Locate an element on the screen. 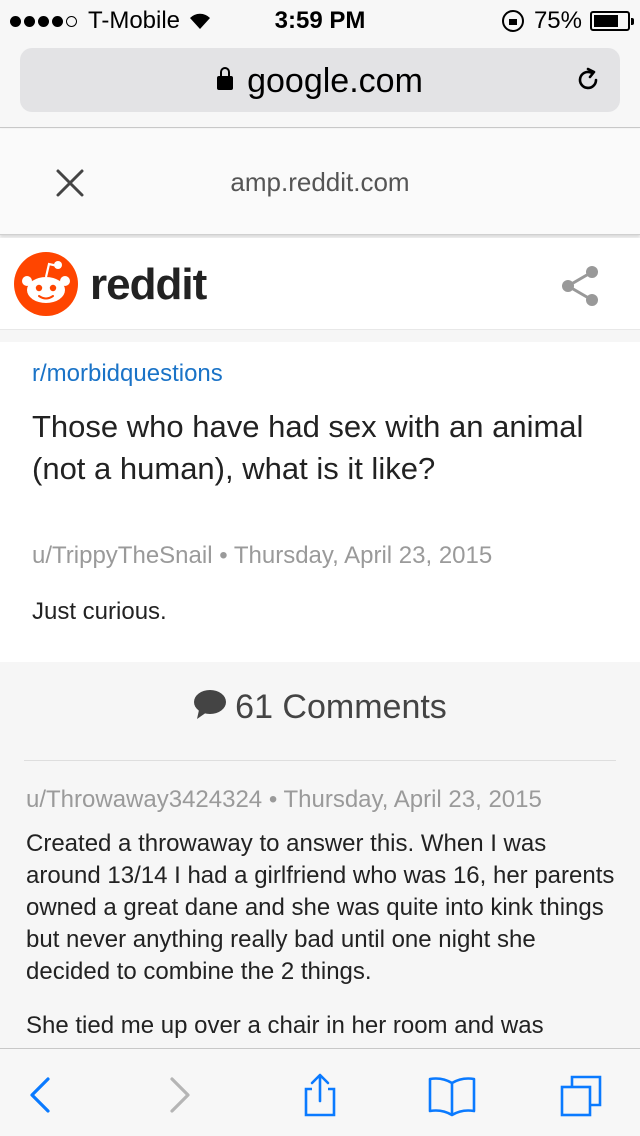 Image resolution: width=640 pixels, height=1136 pixels. subreddit-link: r/morbidquestions is located at coordinates (127, 374).